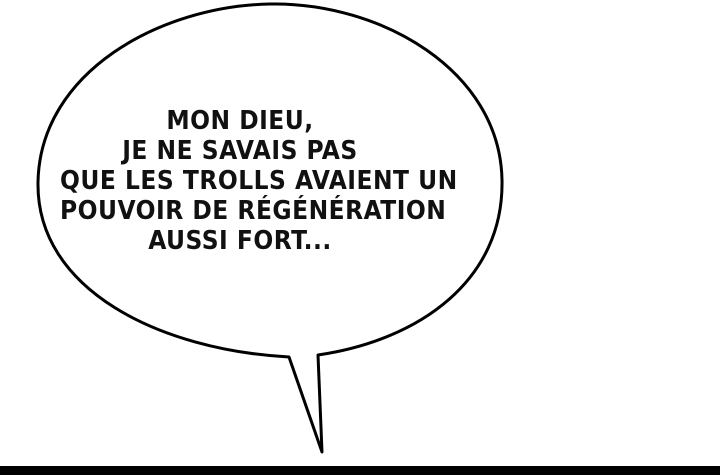 This screenshot has height=475, width=720. What do you see at coordinates (253, 211) in the screenshot?
I see `dialogue-line: POUVOIR DE RÉGÉNÉRATION` at bounding box center [253, 211].